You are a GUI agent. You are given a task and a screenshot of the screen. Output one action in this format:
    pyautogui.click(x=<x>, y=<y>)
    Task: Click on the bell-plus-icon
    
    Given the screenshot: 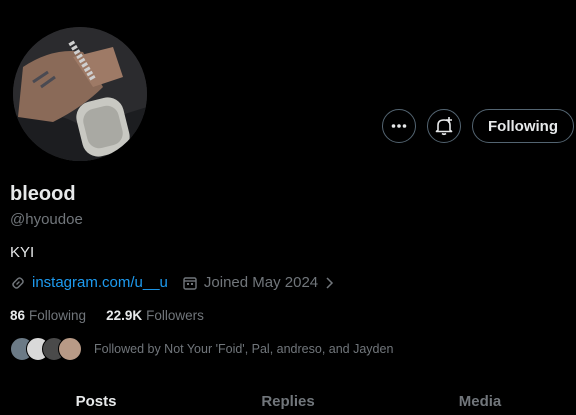 What is the action you would take?
    pyautogui.click(x=444, y=126)
    